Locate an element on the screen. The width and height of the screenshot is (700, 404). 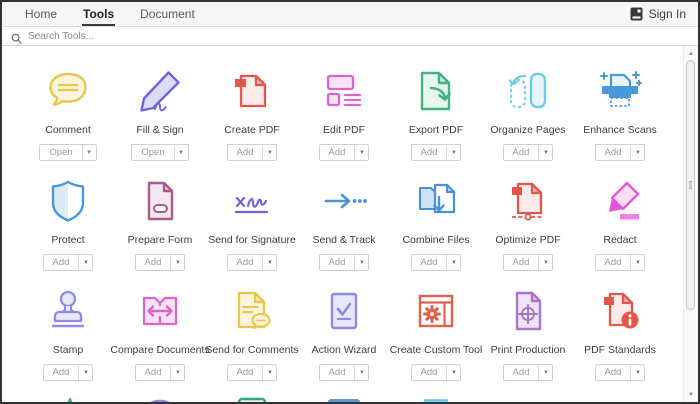
scrollbar: ▲ ▼ is located at coordinates (690, 224).